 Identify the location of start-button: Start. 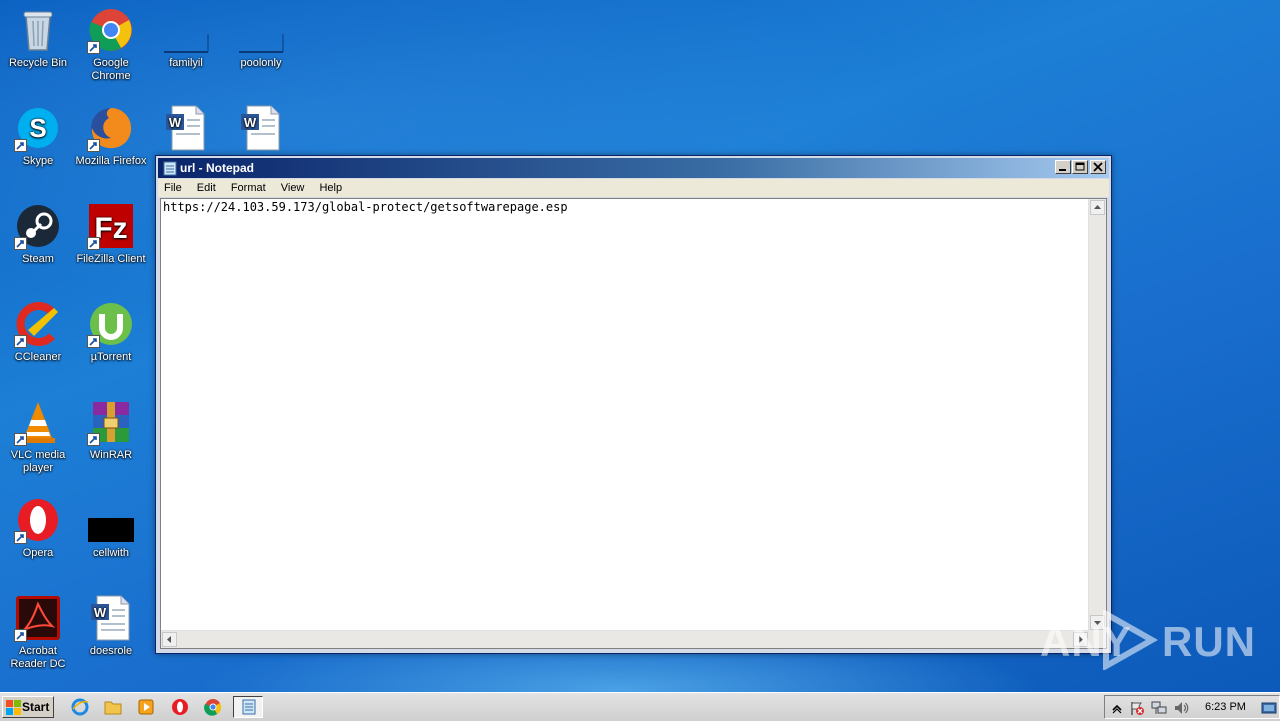
(28, 707).